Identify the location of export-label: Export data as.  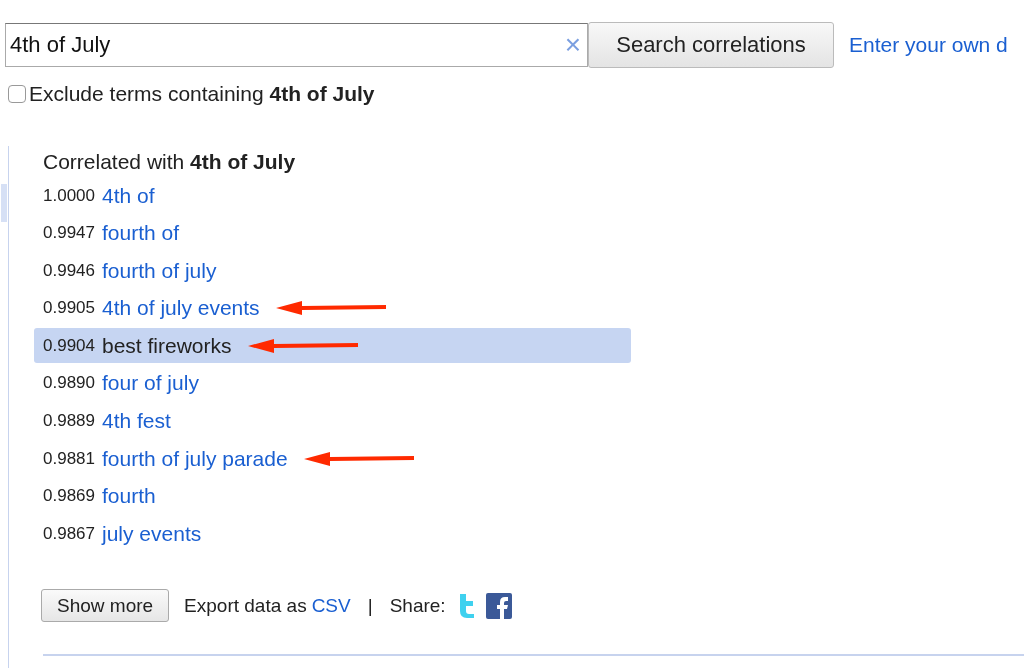
(245, 605).